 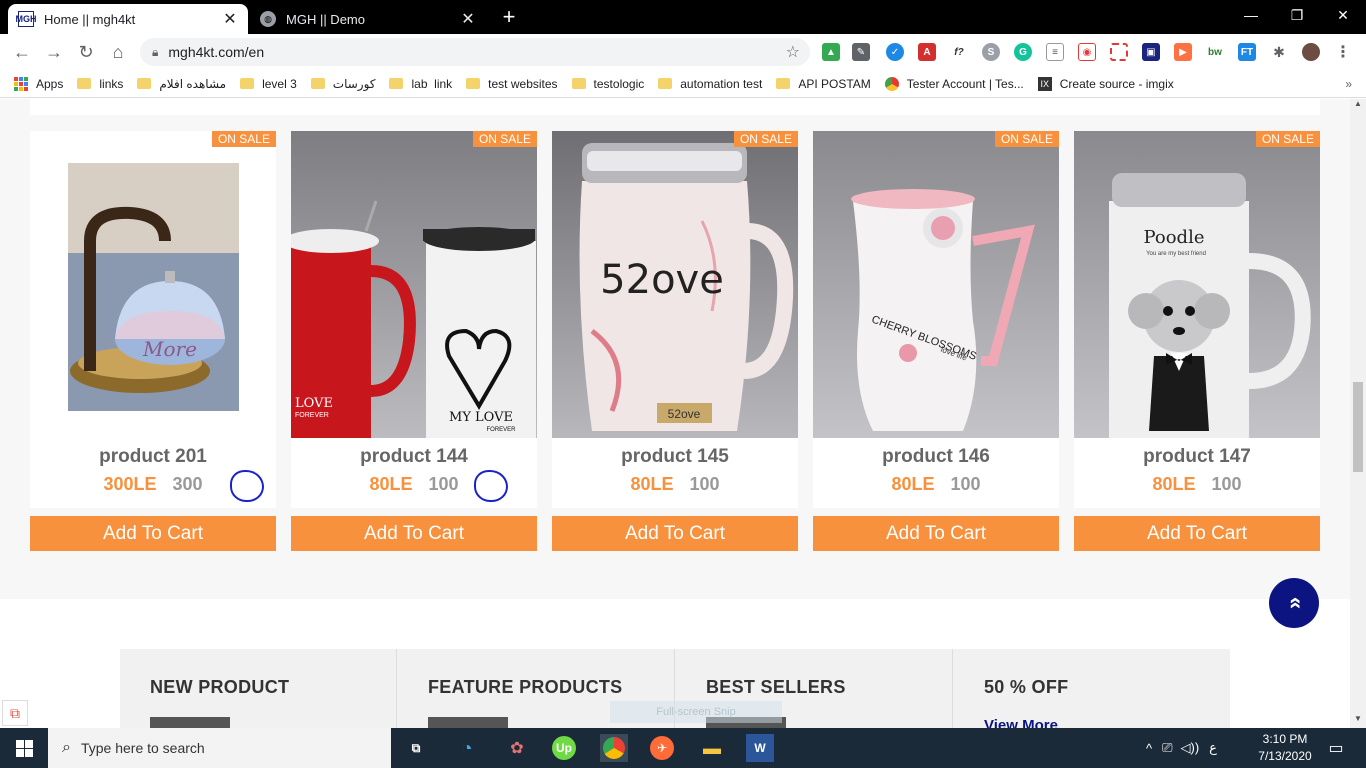 I want to click on grammarly-icon: G, so click(x=1023, y=52).